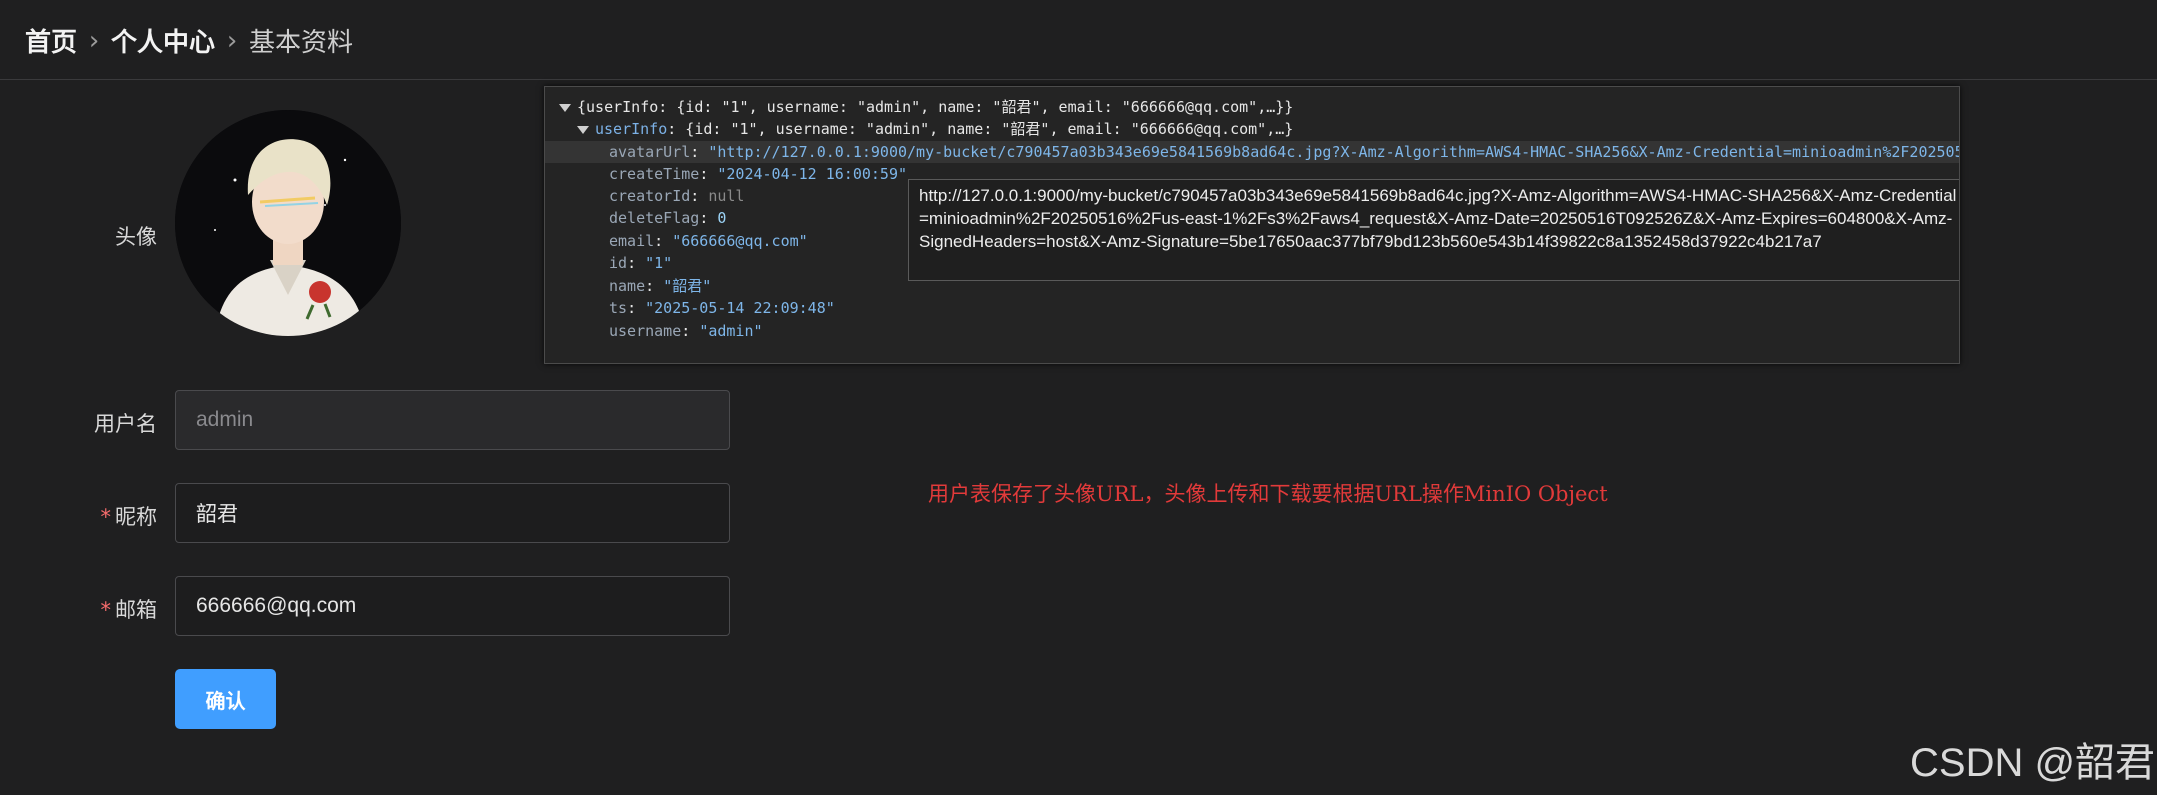 This screenshot has width=2157, height=795. I want to click on nickname-label-row: * 昵称, so click(97, 516).